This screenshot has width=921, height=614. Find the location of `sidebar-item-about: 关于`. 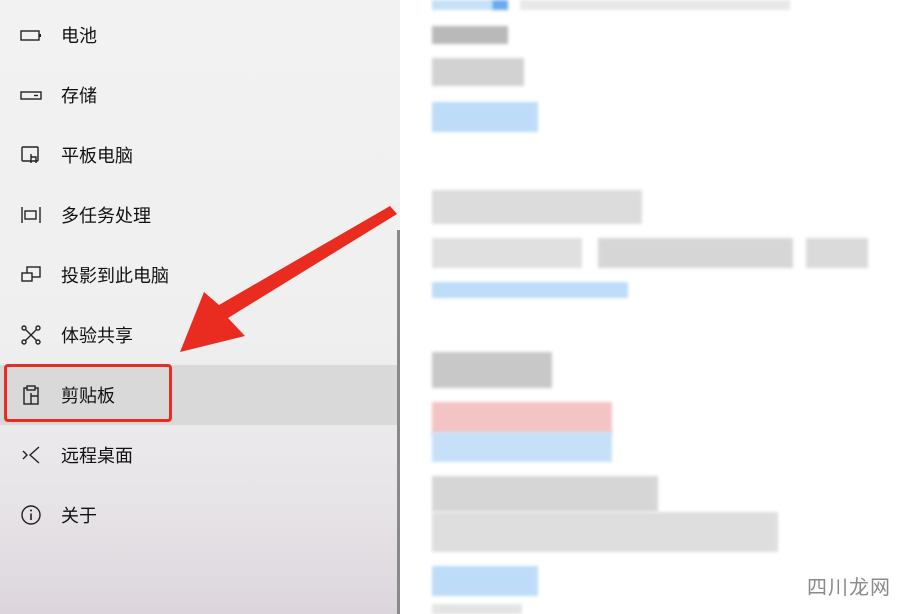

sidebar-item-about: 关于 is located at coordinates (198, 515).